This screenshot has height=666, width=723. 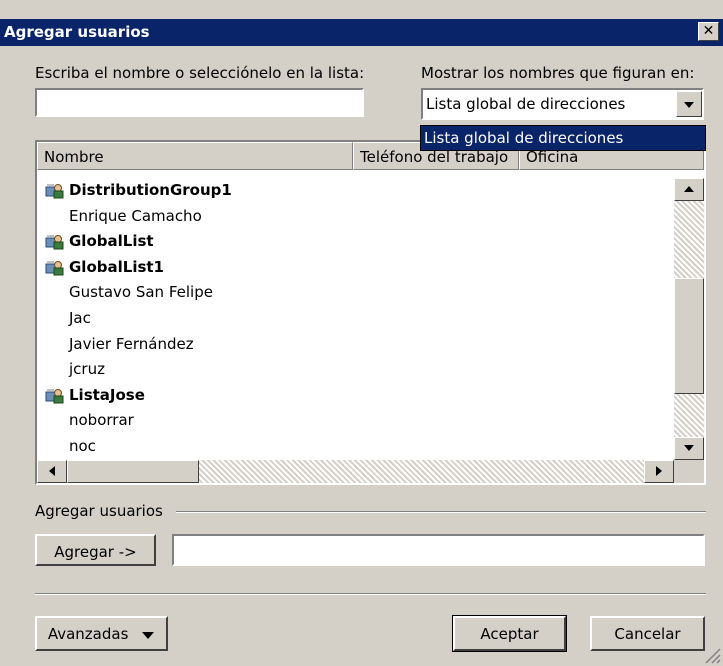 What do you see at coordinates (116, 266) in the screenshot?
I see `list-item-name: GlobalList1` at bounding box center [116, 266].